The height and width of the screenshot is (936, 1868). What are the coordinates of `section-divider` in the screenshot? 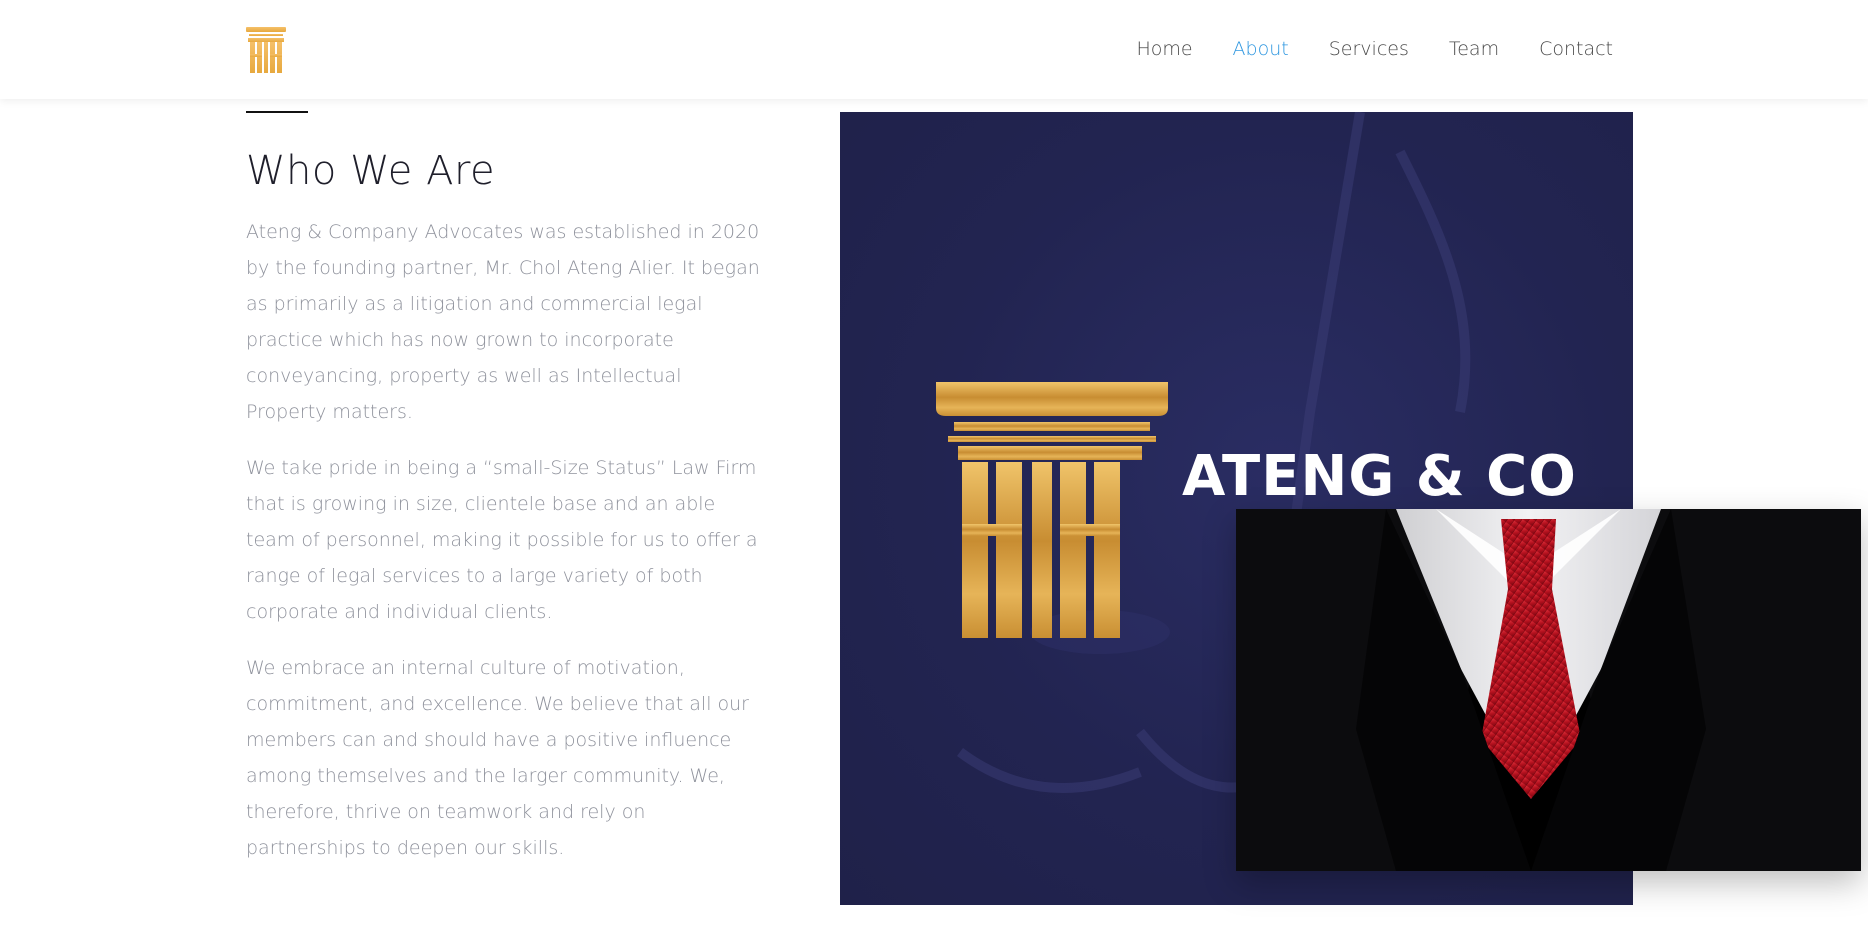 It's located at (277, 112).